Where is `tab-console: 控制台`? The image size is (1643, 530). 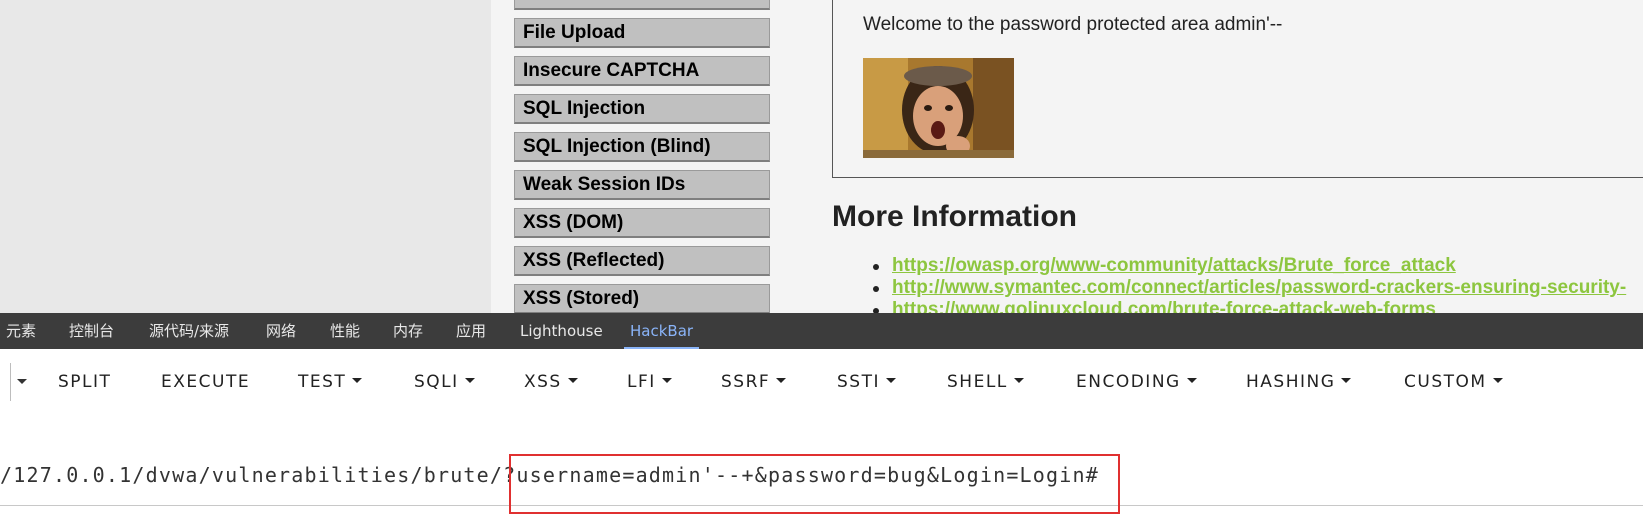 tab-console: 控制台 is located at coordinates (91, 331).